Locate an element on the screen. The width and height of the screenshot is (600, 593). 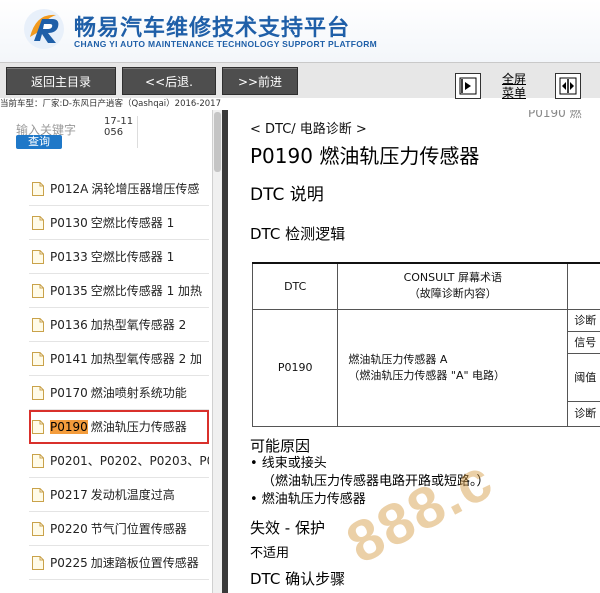
list-item: P0135 空燃比传感器 1 加热 is located at coordinates (119, 291).